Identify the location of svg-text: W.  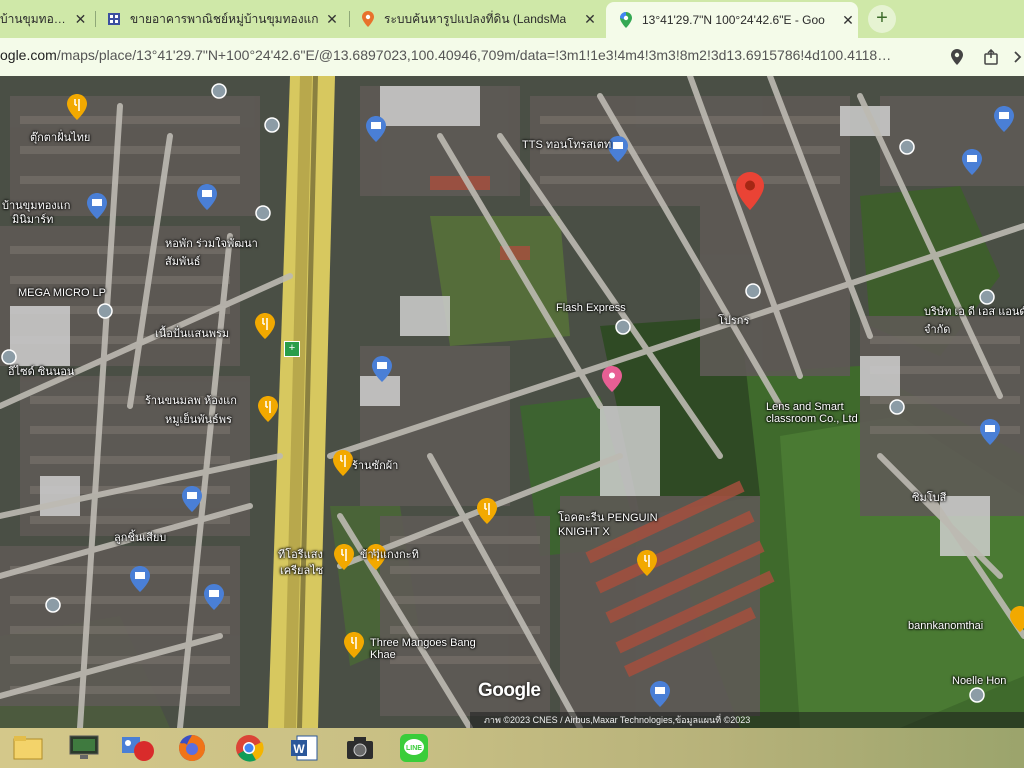
(299, 749).